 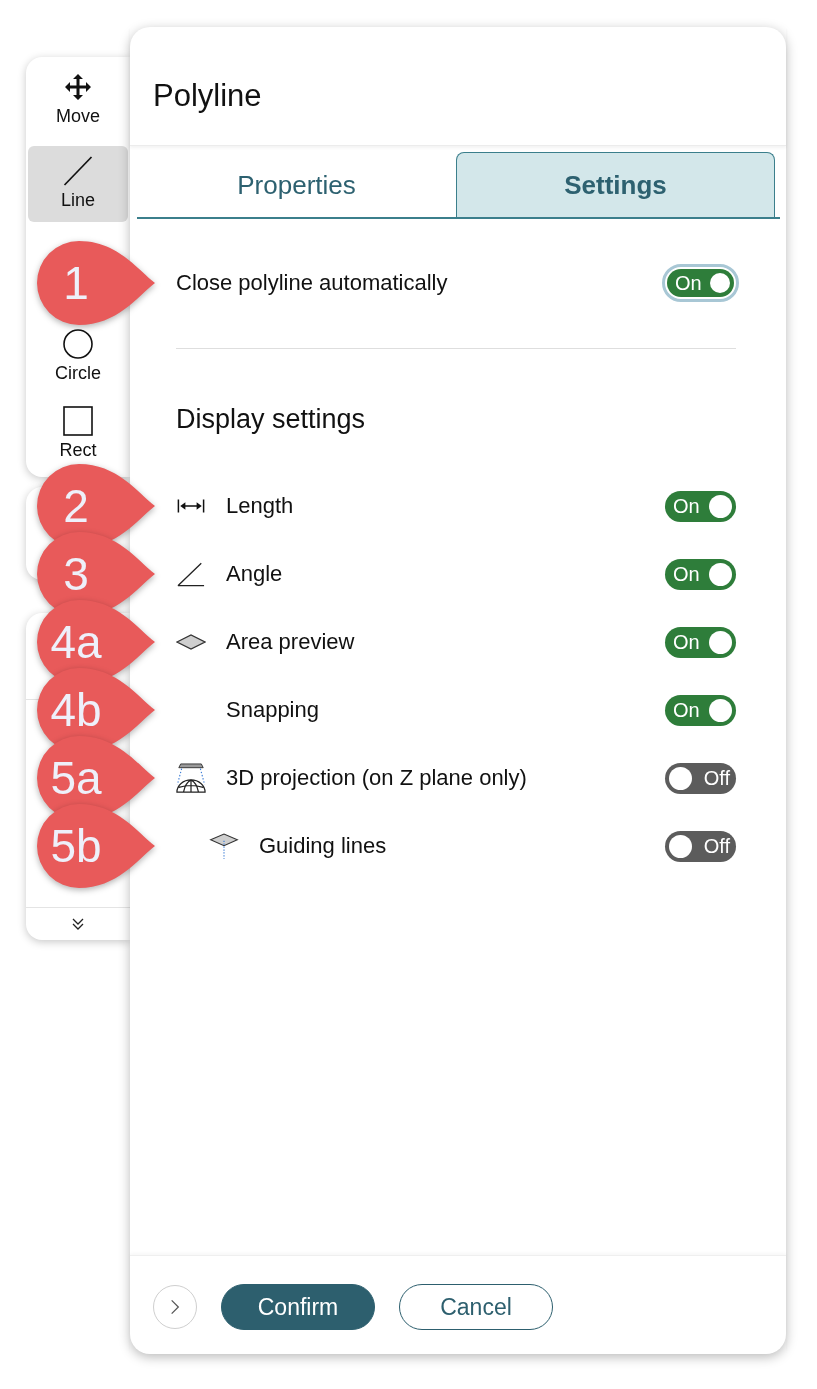 I want to click on section-heading: Display settings, so click(x=271, y=419).